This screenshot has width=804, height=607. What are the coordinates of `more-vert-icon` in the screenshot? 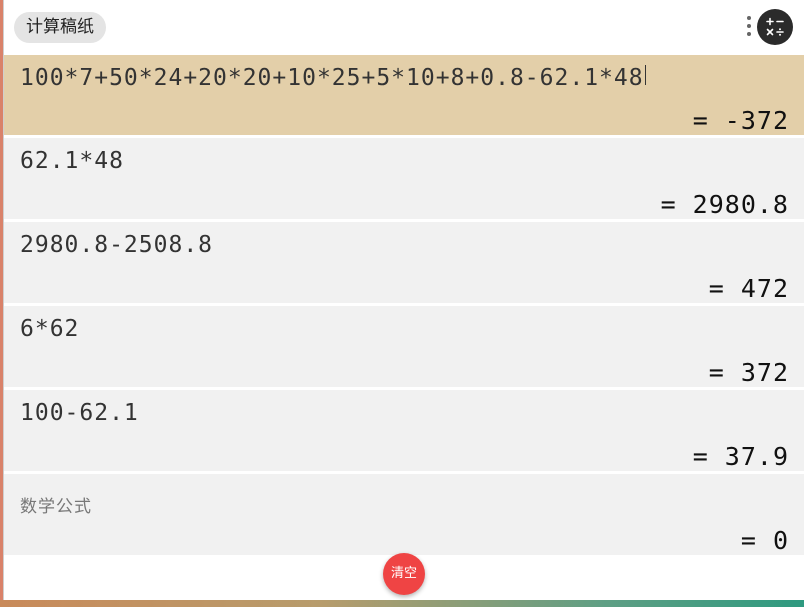 It's located at (749, 27).